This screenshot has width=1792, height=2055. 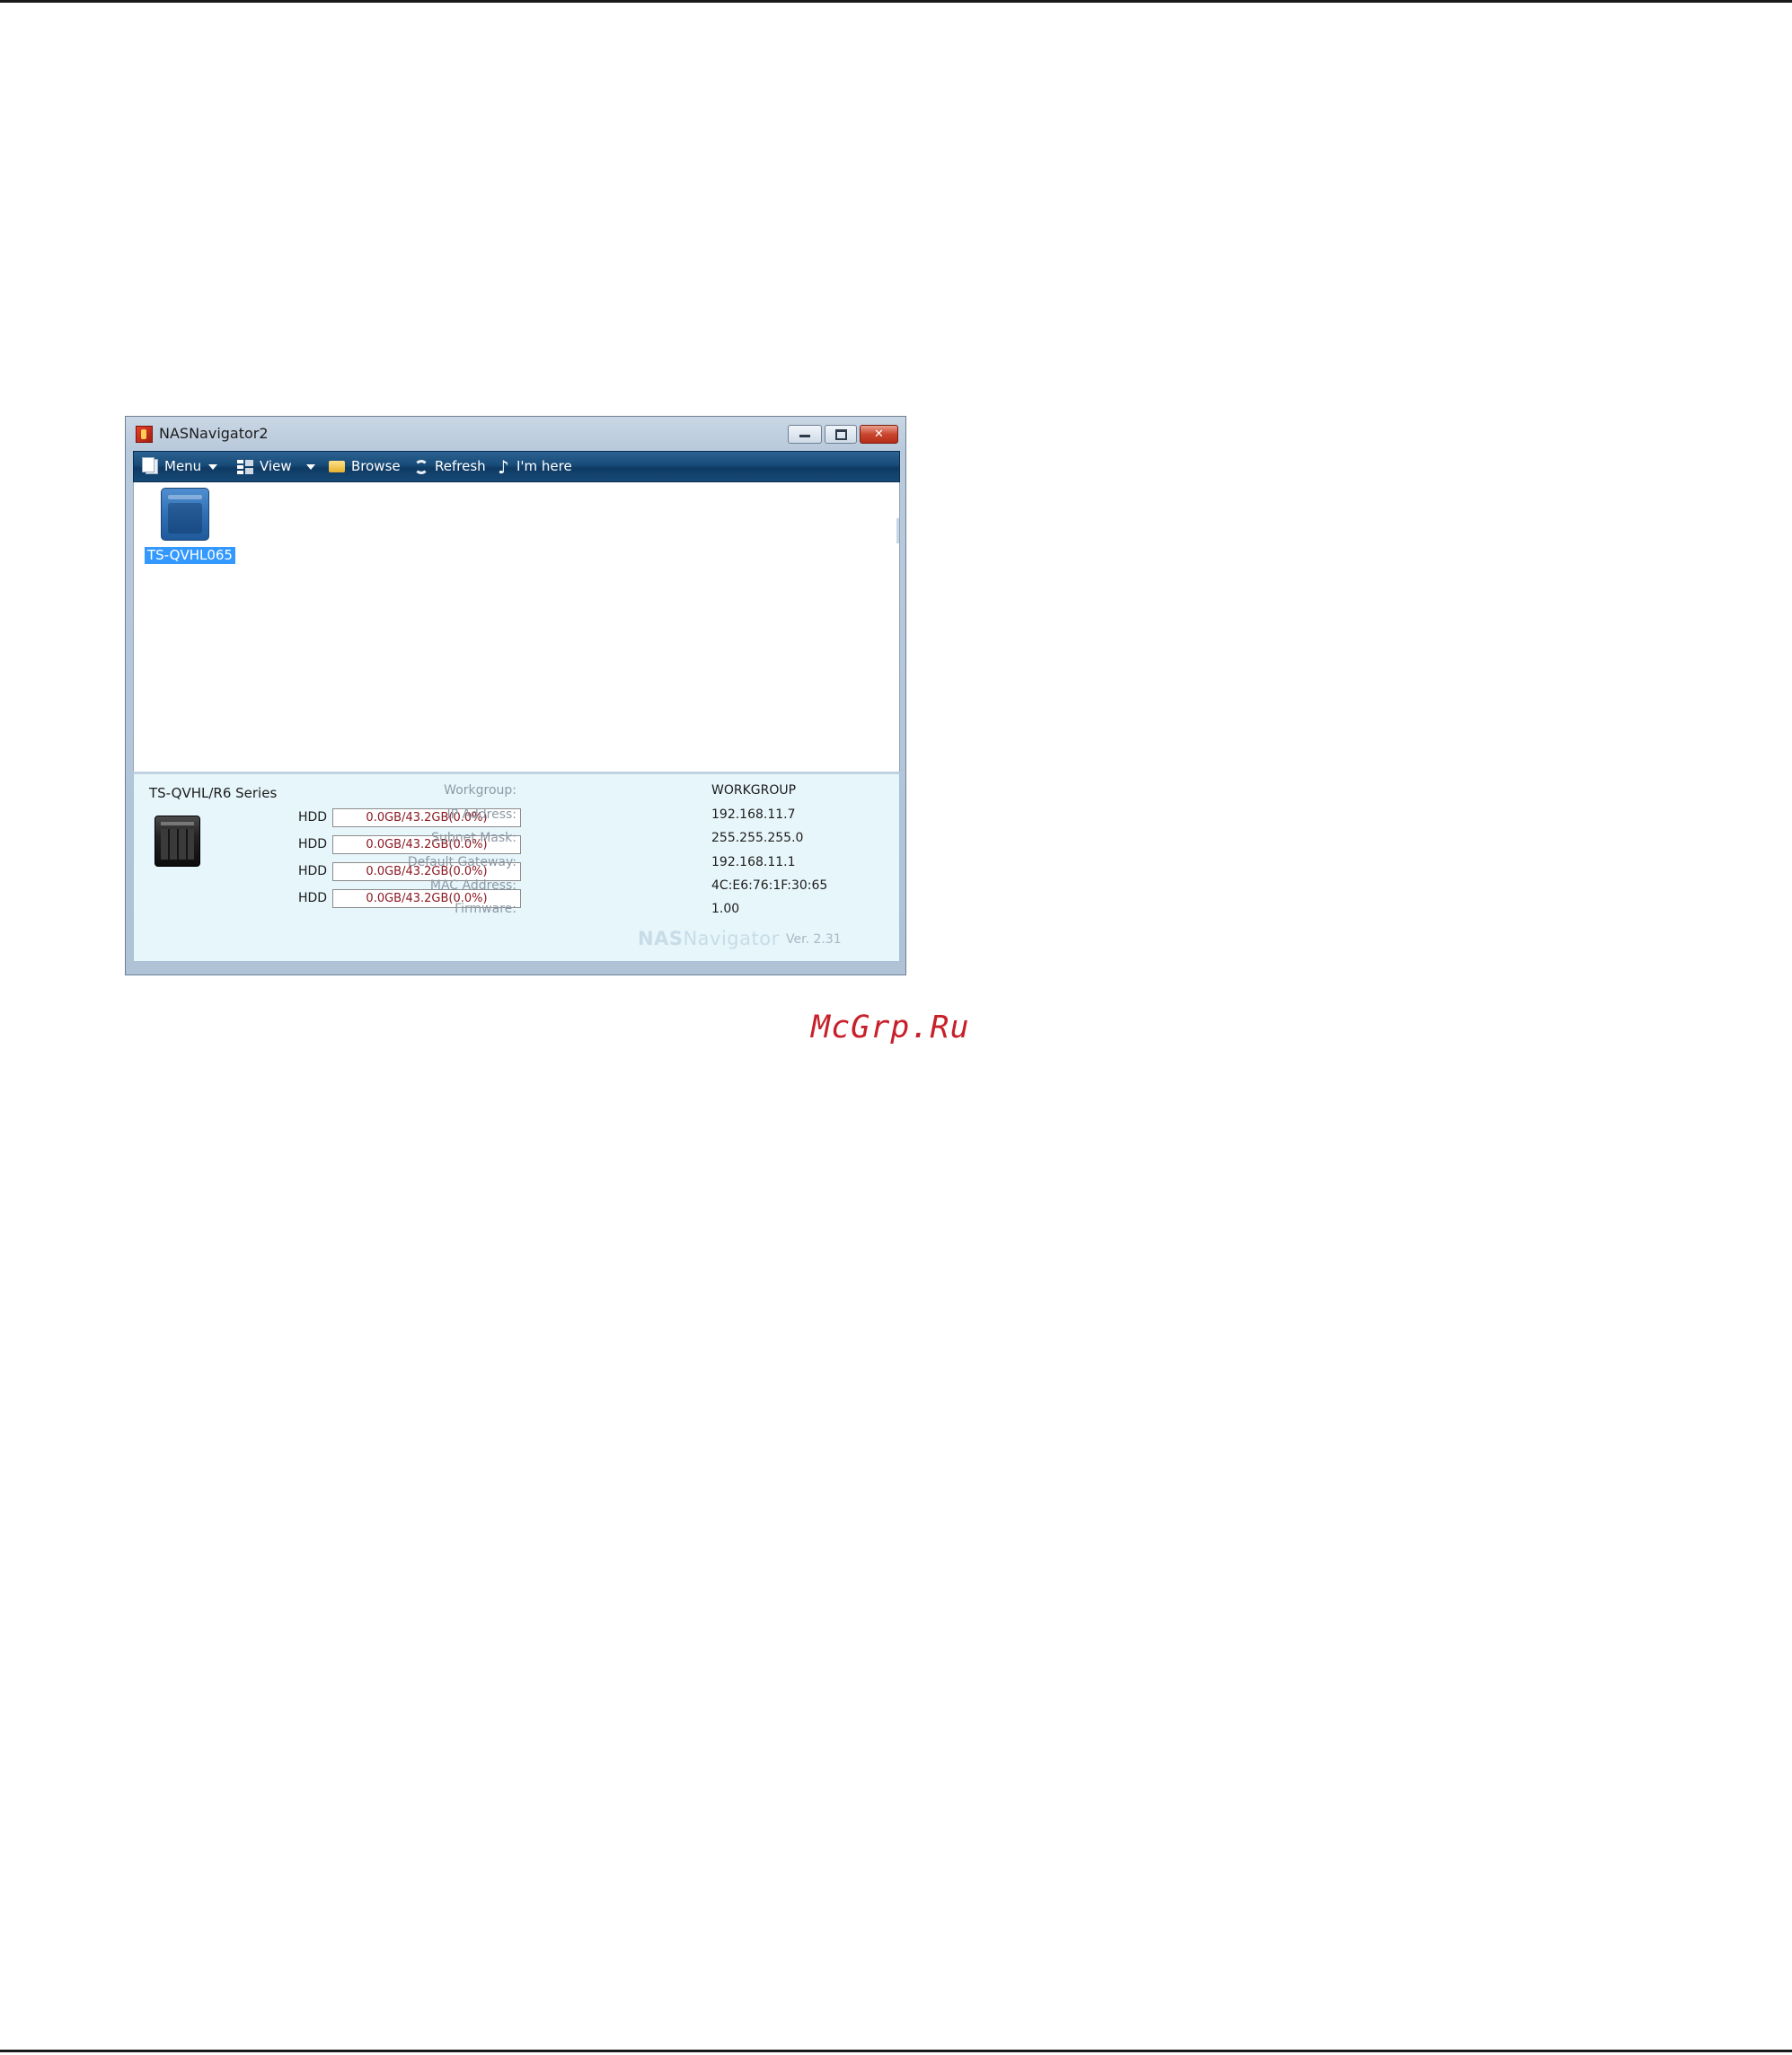 I want to click on minimize-button, so click(x=805, y=434).